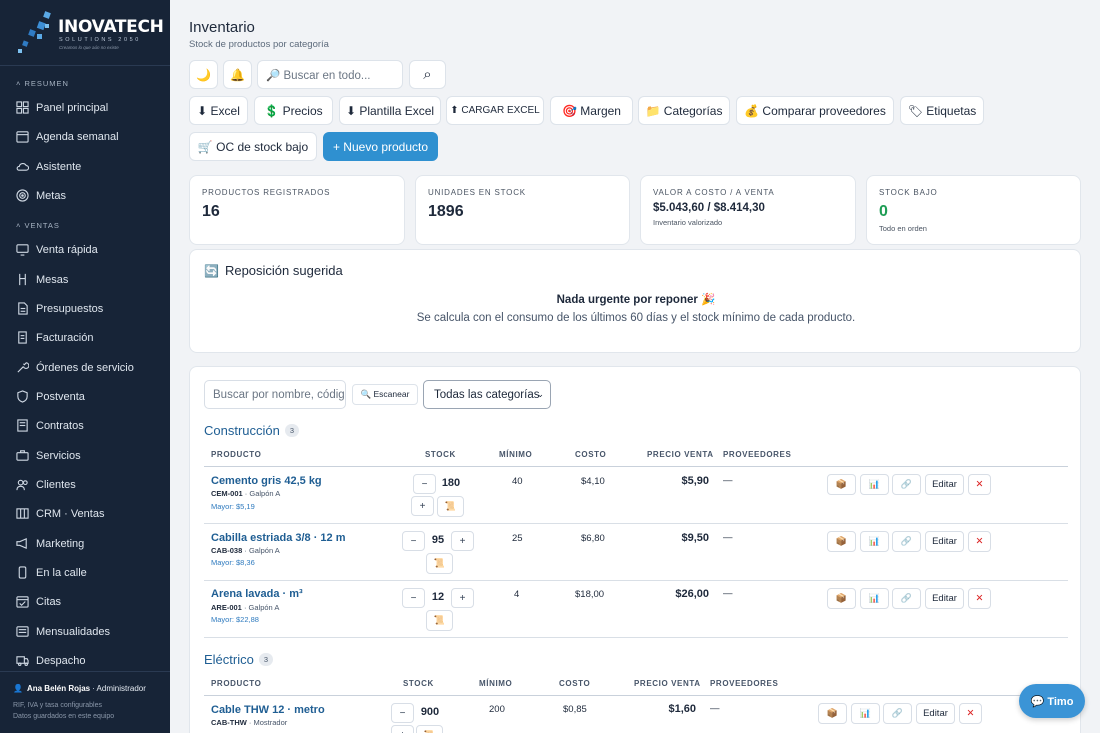 Image resolution: width=1100 pixels, height=733 pixels. Describe the element at coordinates (233, 506) in the screenshot. I see `product-wholesale-price: Mayor: $5,19` at that location.